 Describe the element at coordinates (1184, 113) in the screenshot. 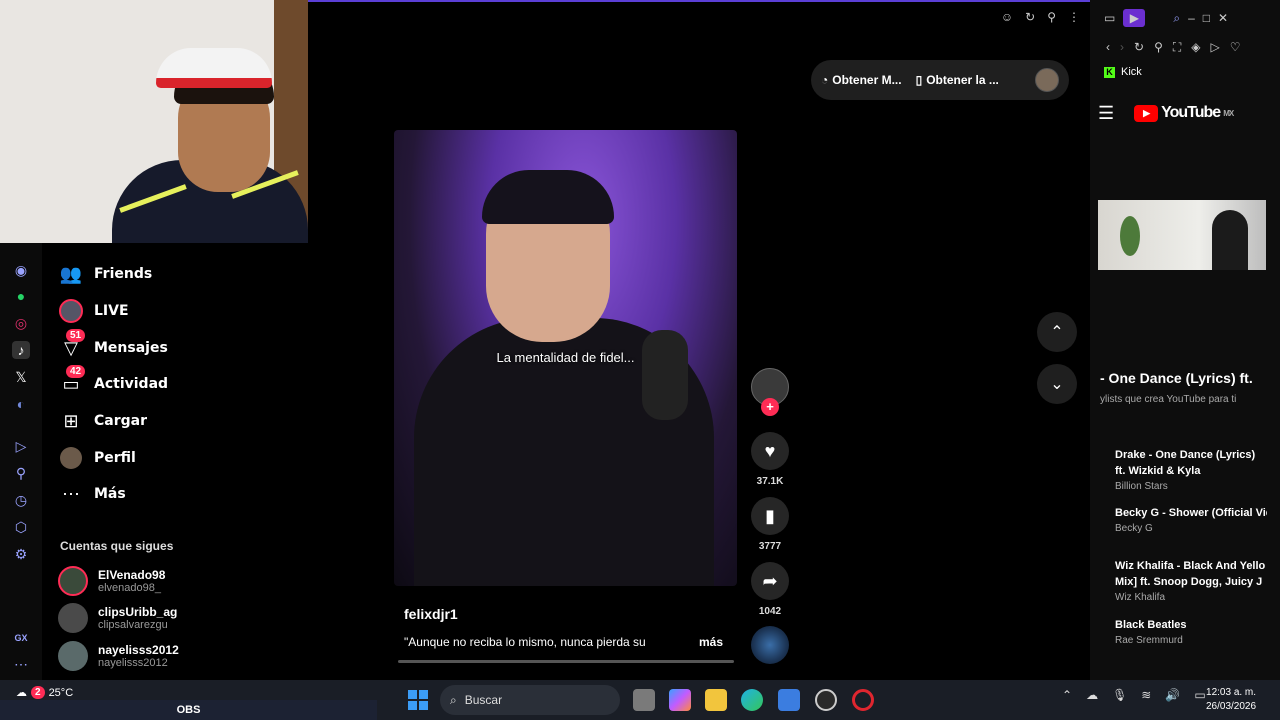

I see `youtube-logo: ▶ YouTube MX` at that location.